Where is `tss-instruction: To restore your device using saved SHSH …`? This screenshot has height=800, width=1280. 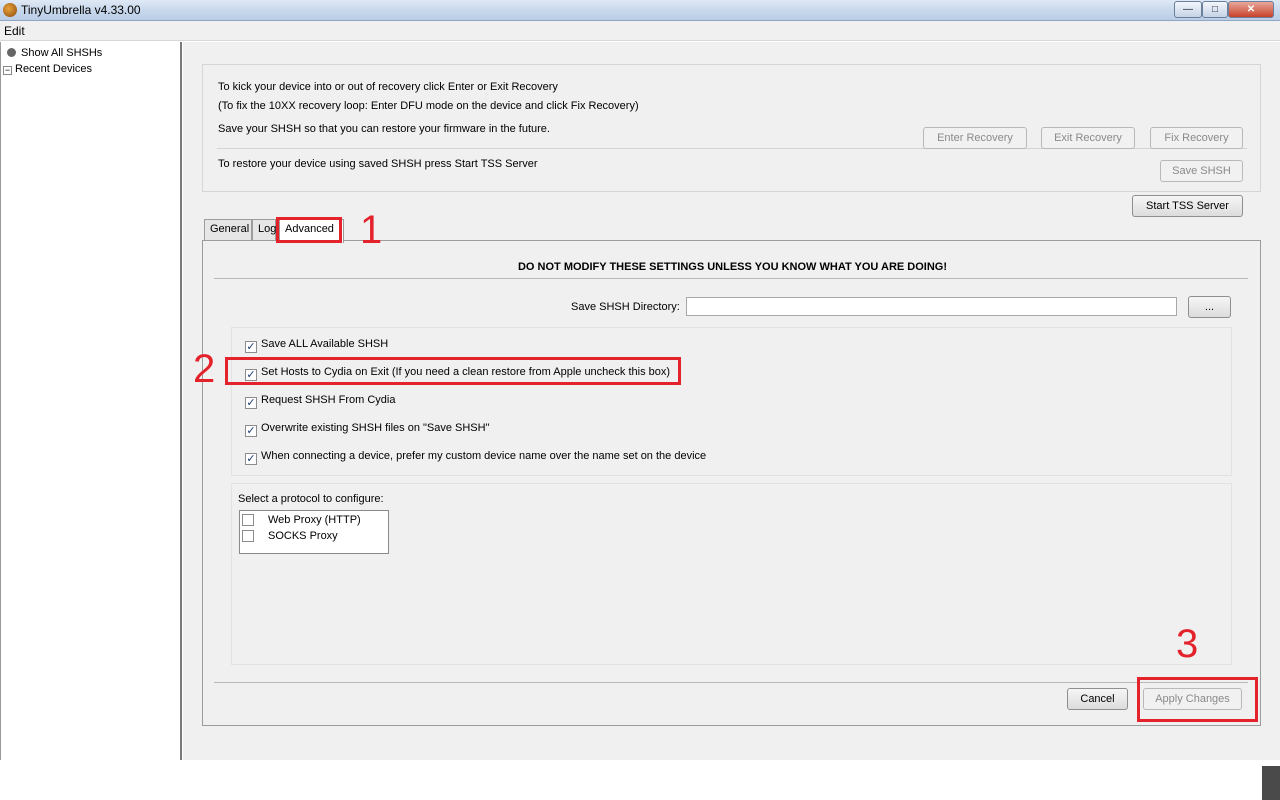
tss-instruction: To restore your device using saved SHSH … is located at coordinates (378, 164).